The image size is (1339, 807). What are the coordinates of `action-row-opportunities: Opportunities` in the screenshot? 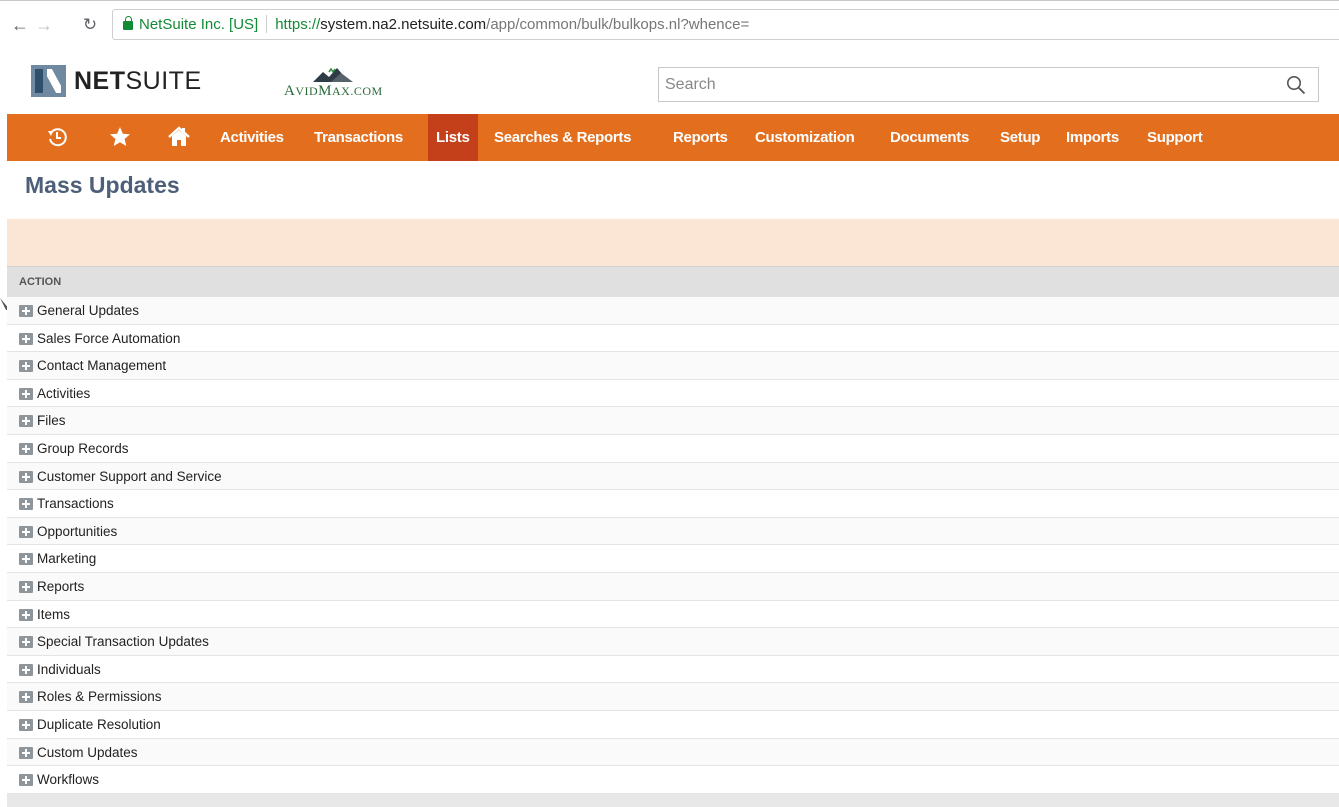 It's located at (673, 531).